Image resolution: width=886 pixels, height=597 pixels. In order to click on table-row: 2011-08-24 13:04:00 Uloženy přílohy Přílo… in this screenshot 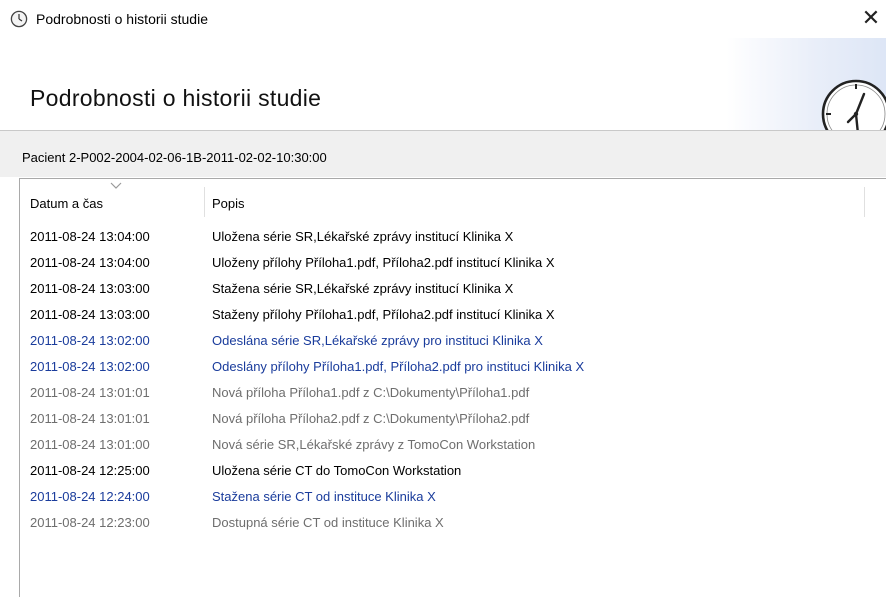, I will do `click(450, 264)`.